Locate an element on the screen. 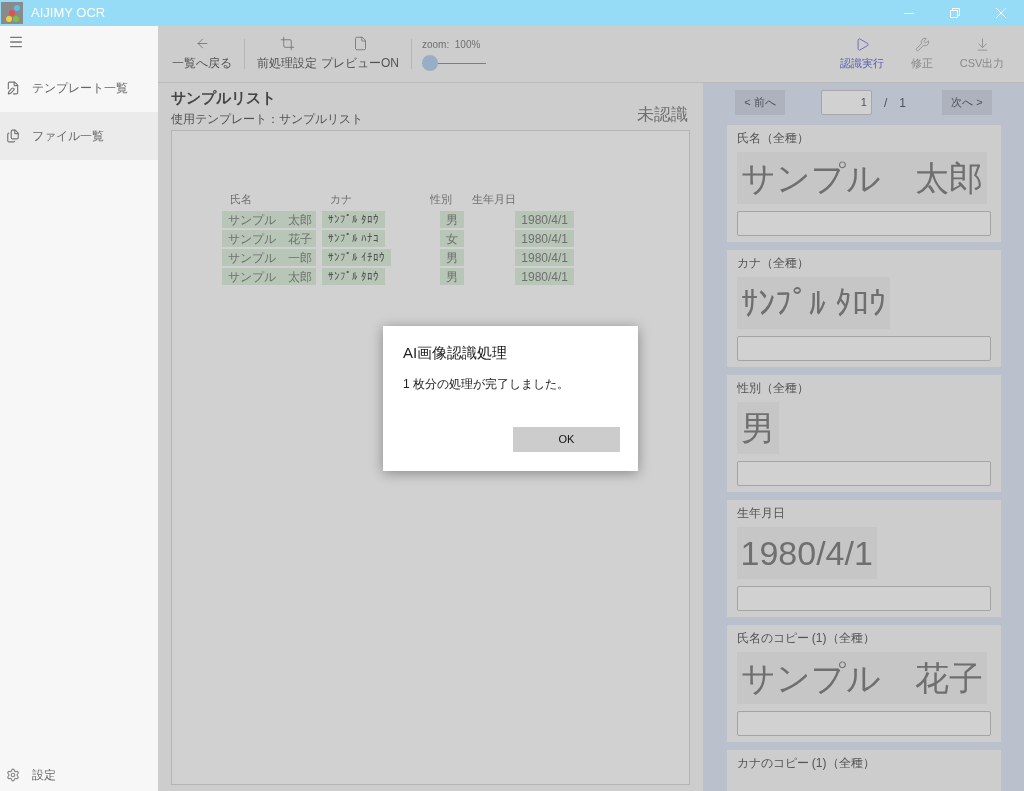 The image size is (1024, 791). sidebar-item: ファイル一覧 is located at coordinates (79, 136).